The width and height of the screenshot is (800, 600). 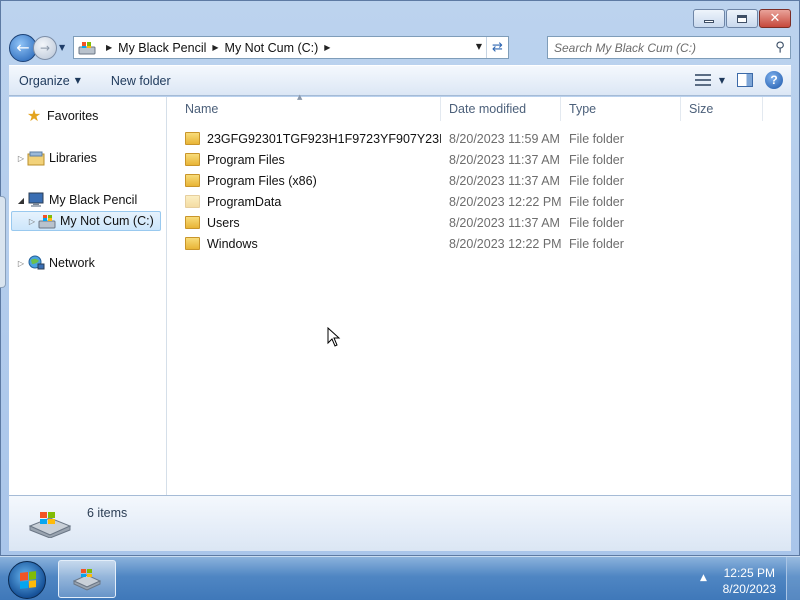 What do you see at coordinates (400, 80) in the screenshot?
I see `command-bar: Organize ▼ New folder ▼ ?` at bounding box center [400, 80].